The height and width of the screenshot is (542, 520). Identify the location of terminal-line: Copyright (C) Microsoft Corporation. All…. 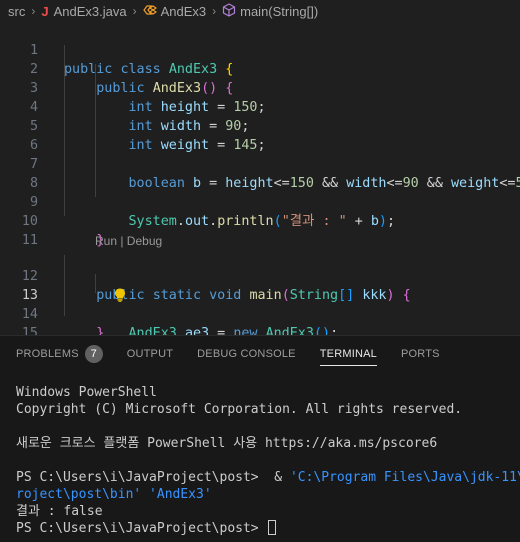
(239, 409).